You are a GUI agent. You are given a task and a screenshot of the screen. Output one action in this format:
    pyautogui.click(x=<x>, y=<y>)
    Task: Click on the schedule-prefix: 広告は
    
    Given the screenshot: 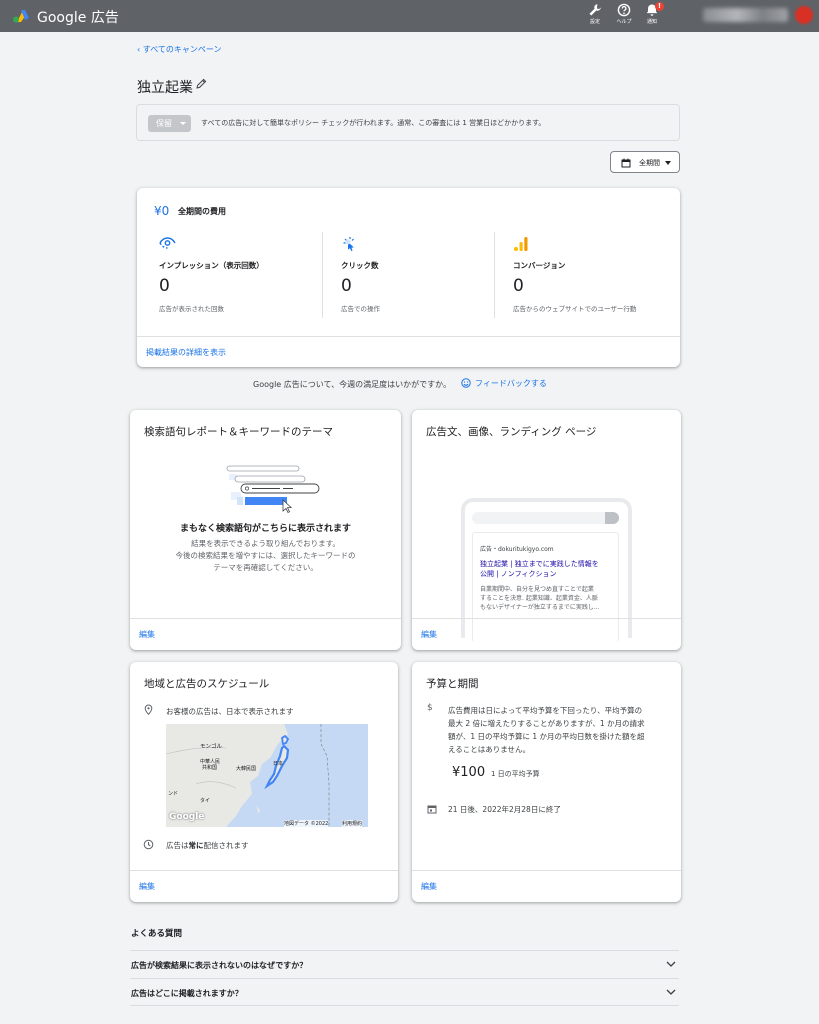 What is the action you would take?
    pyautogui.click(x=177, y=845)
    